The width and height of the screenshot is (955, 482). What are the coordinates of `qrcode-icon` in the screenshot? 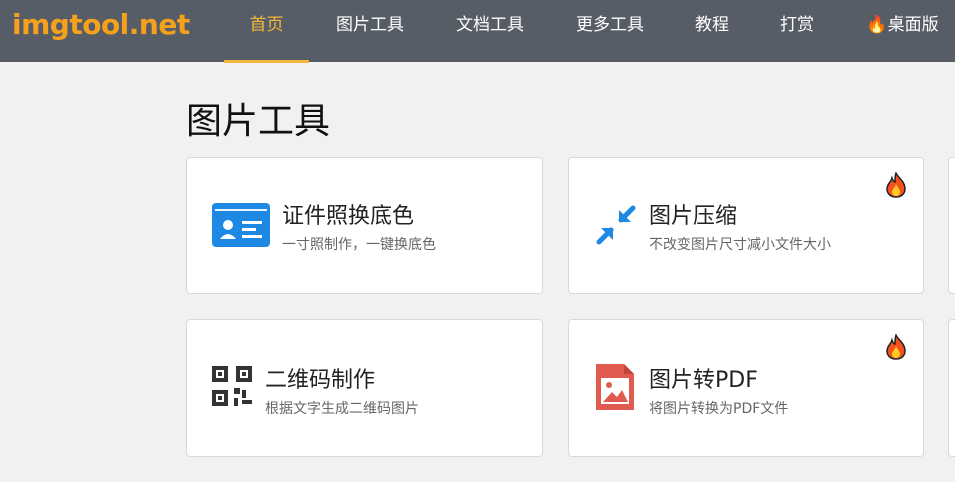 It's located at (232, 386).